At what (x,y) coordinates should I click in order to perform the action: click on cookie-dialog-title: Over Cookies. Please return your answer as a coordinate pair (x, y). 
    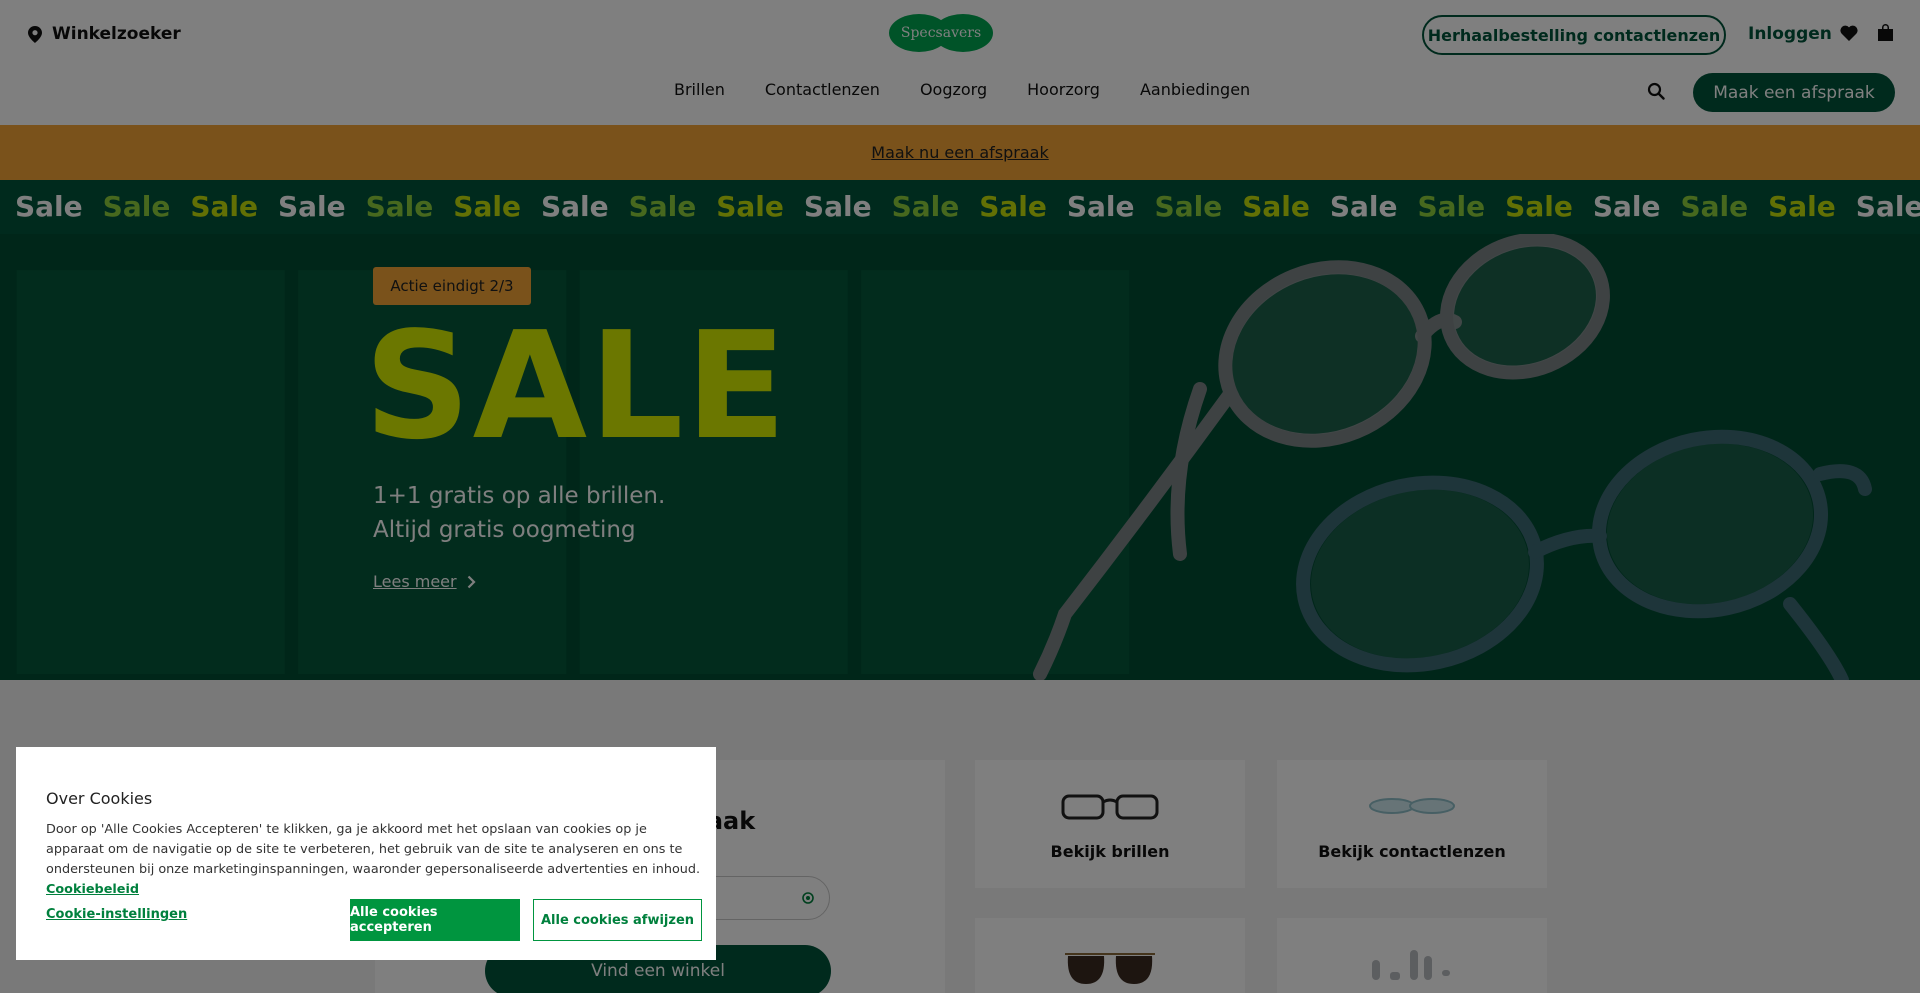
    Looking at the image, I should click on (99, 798).